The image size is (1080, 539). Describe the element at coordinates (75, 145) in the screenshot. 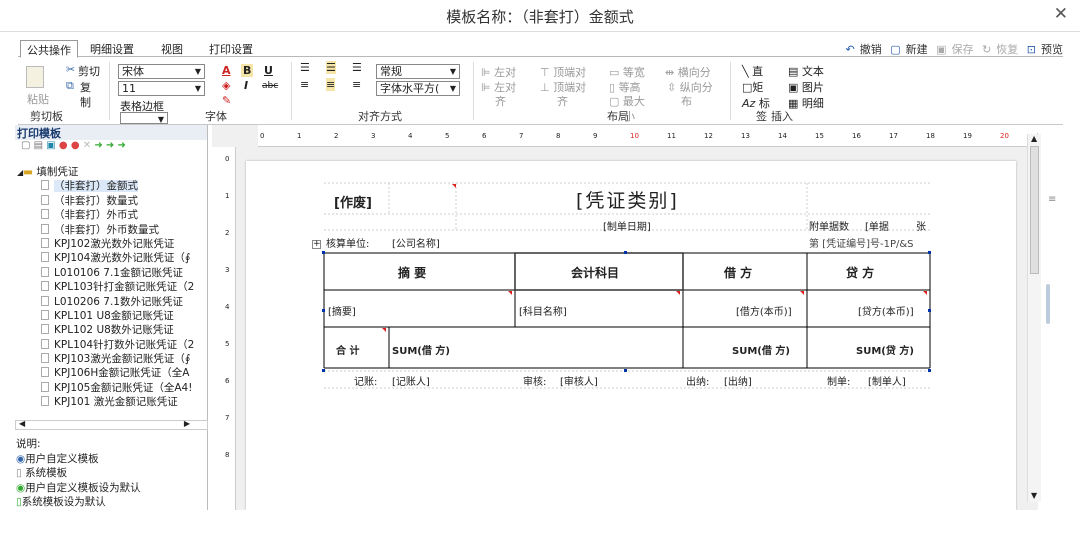

I see `delete2-icon: ●` at that location.